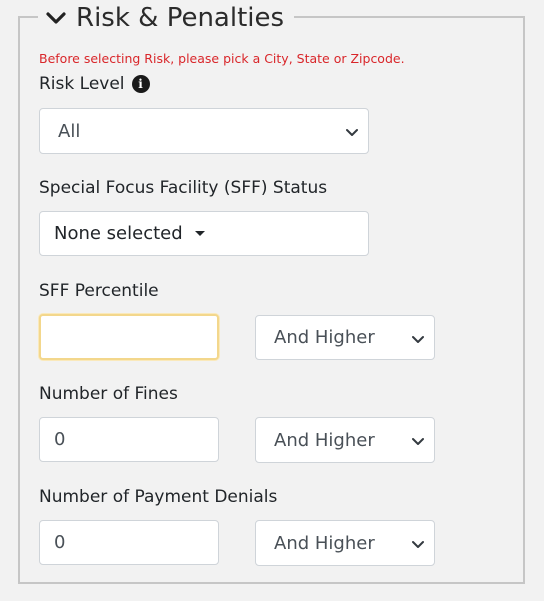  Describe the element at coordinates (324, 543) in the screenshot. I see `payment-denials-comparator: And Higher` at that location.